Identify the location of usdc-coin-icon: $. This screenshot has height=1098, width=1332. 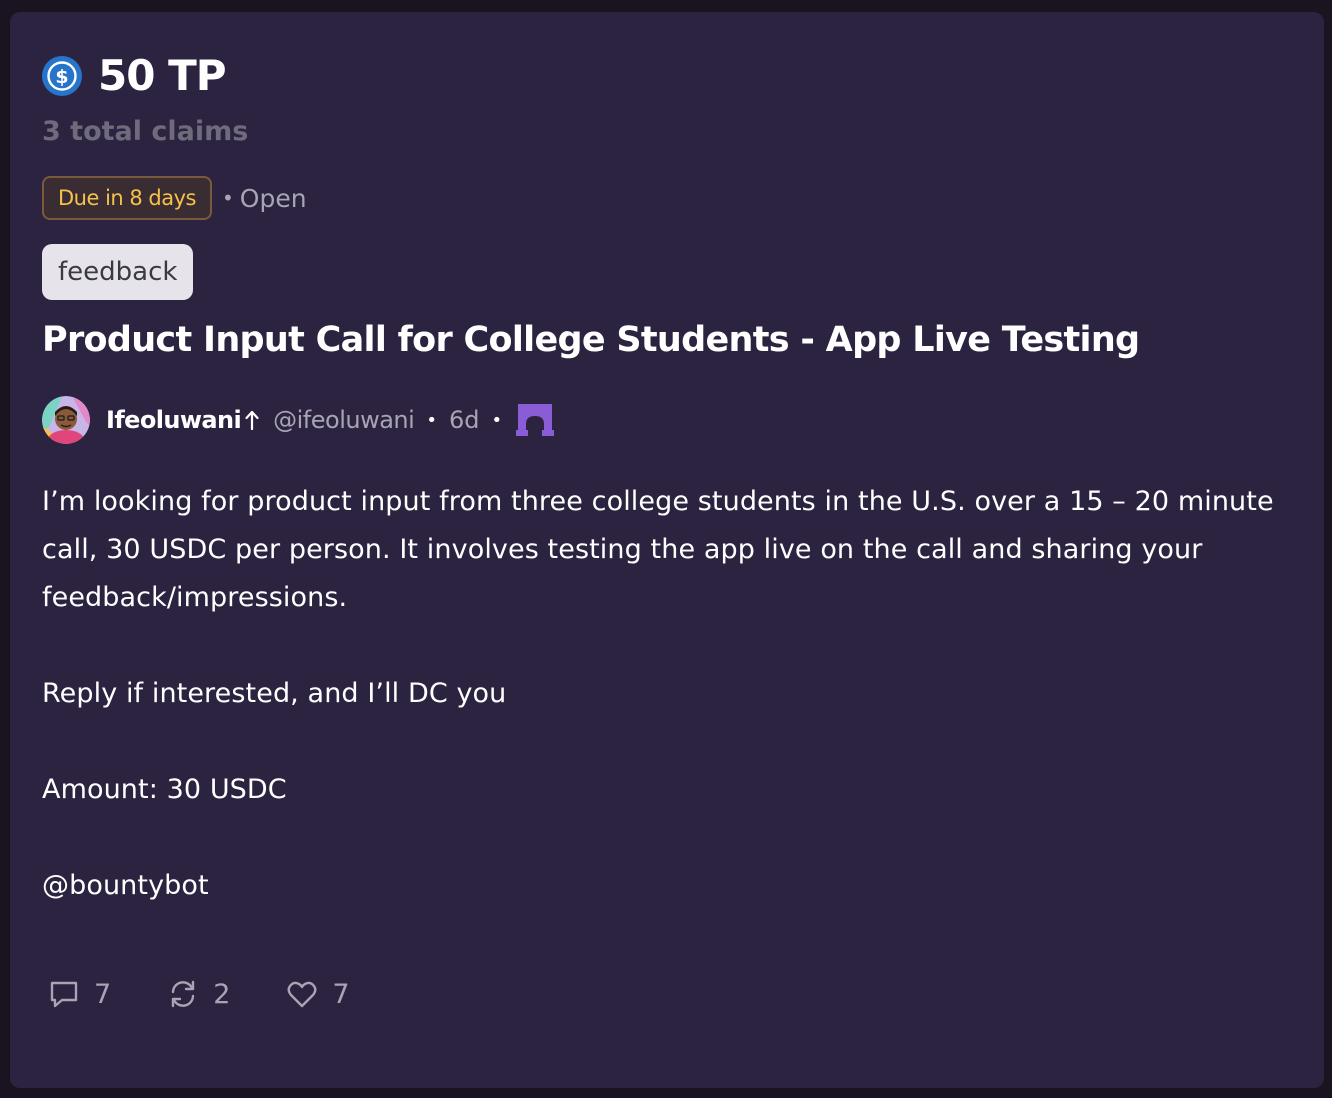
(62, 76).